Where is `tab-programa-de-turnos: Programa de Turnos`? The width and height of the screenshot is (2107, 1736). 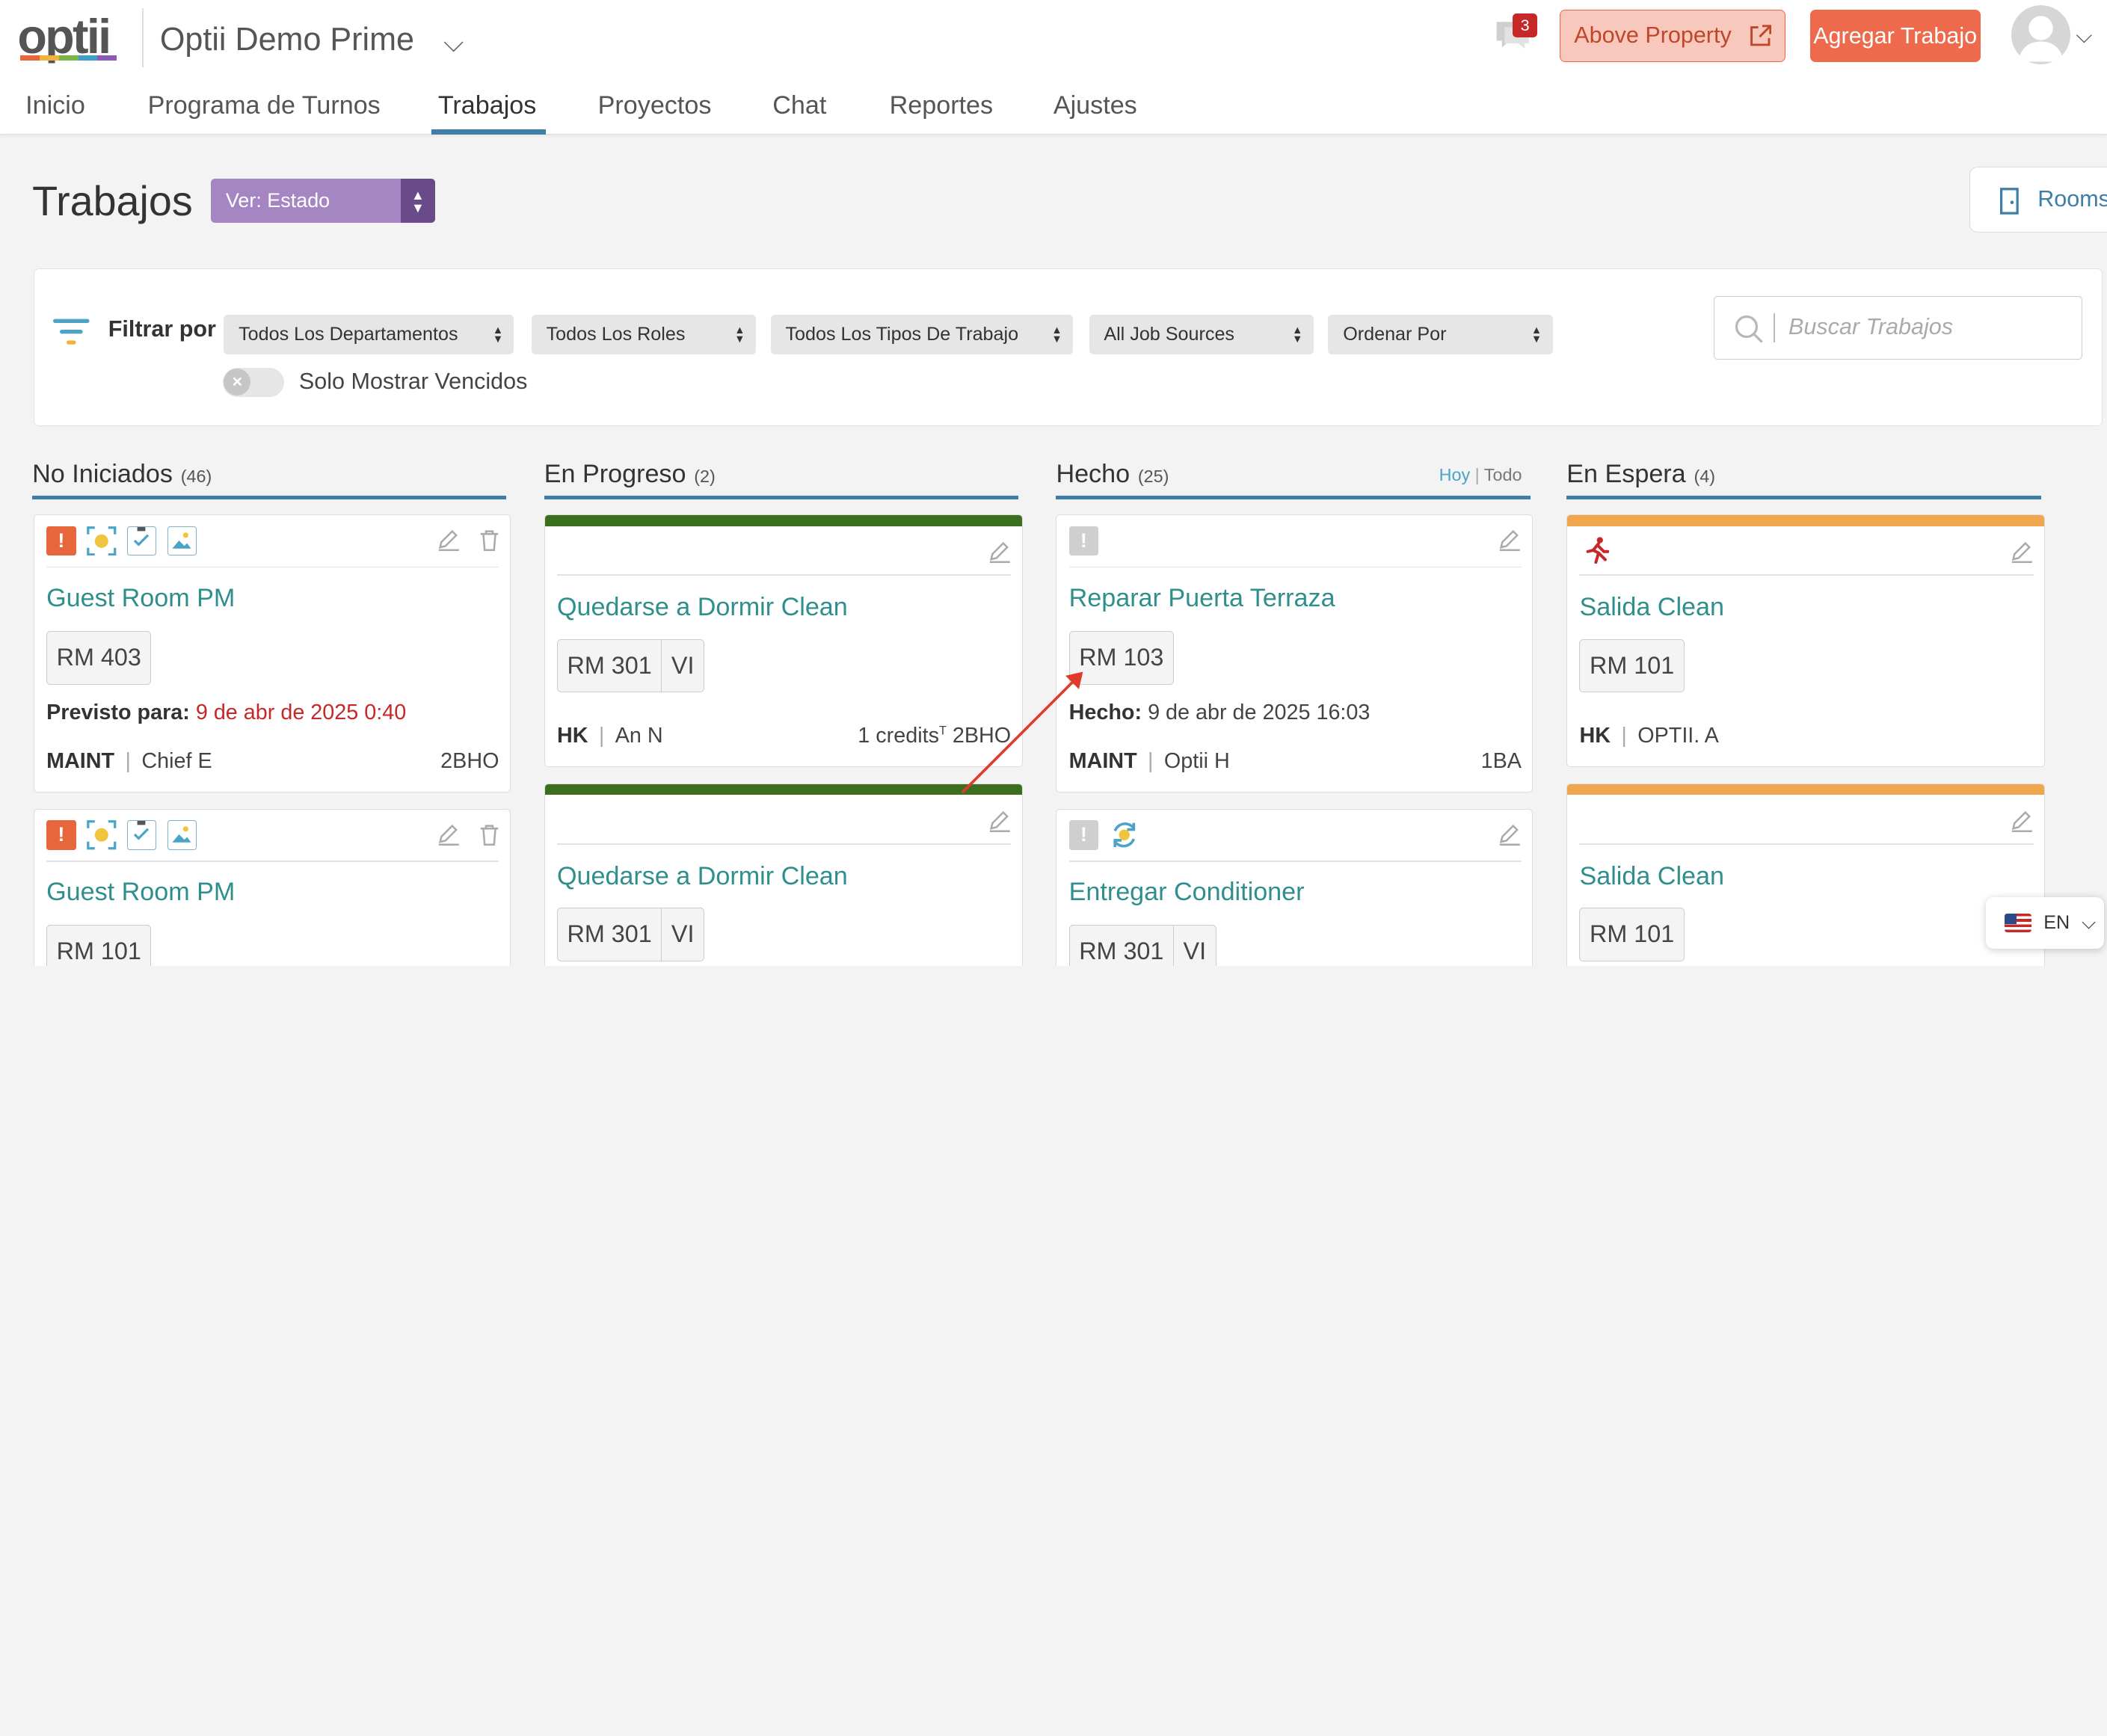
tab-programa-de-turnos: Programa de Turnos is located at coordinates (264, 106).